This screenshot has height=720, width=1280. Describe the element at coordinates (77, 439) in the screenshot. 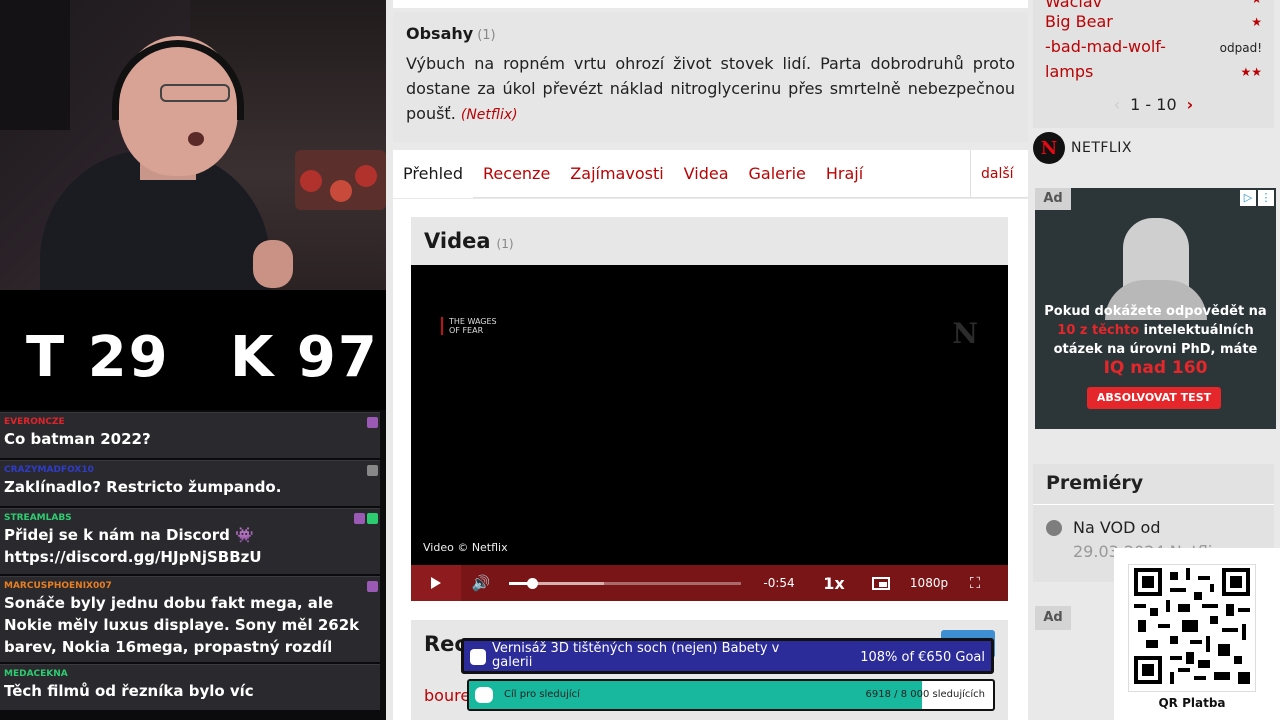

I see `chat-text: Co batman 2022?` at that location.